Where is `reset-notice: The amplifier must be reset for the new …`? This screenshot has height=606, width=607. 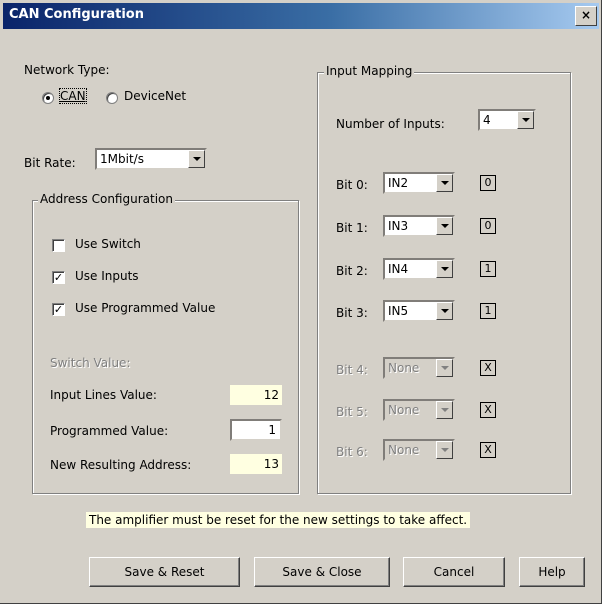 reset-notice: The amplifier must be reset for the new … is located at coordinates (278, 520).